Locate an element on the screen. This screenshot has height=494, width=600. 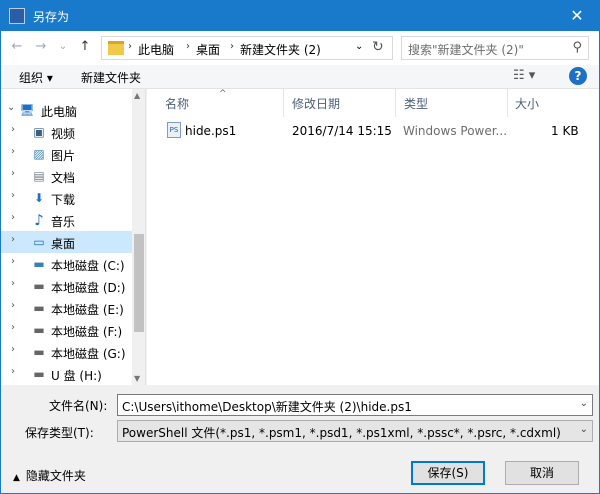
search-input: 搜索"新建文件夹 (2)" ⚲ is located at coordinates (495, 48).